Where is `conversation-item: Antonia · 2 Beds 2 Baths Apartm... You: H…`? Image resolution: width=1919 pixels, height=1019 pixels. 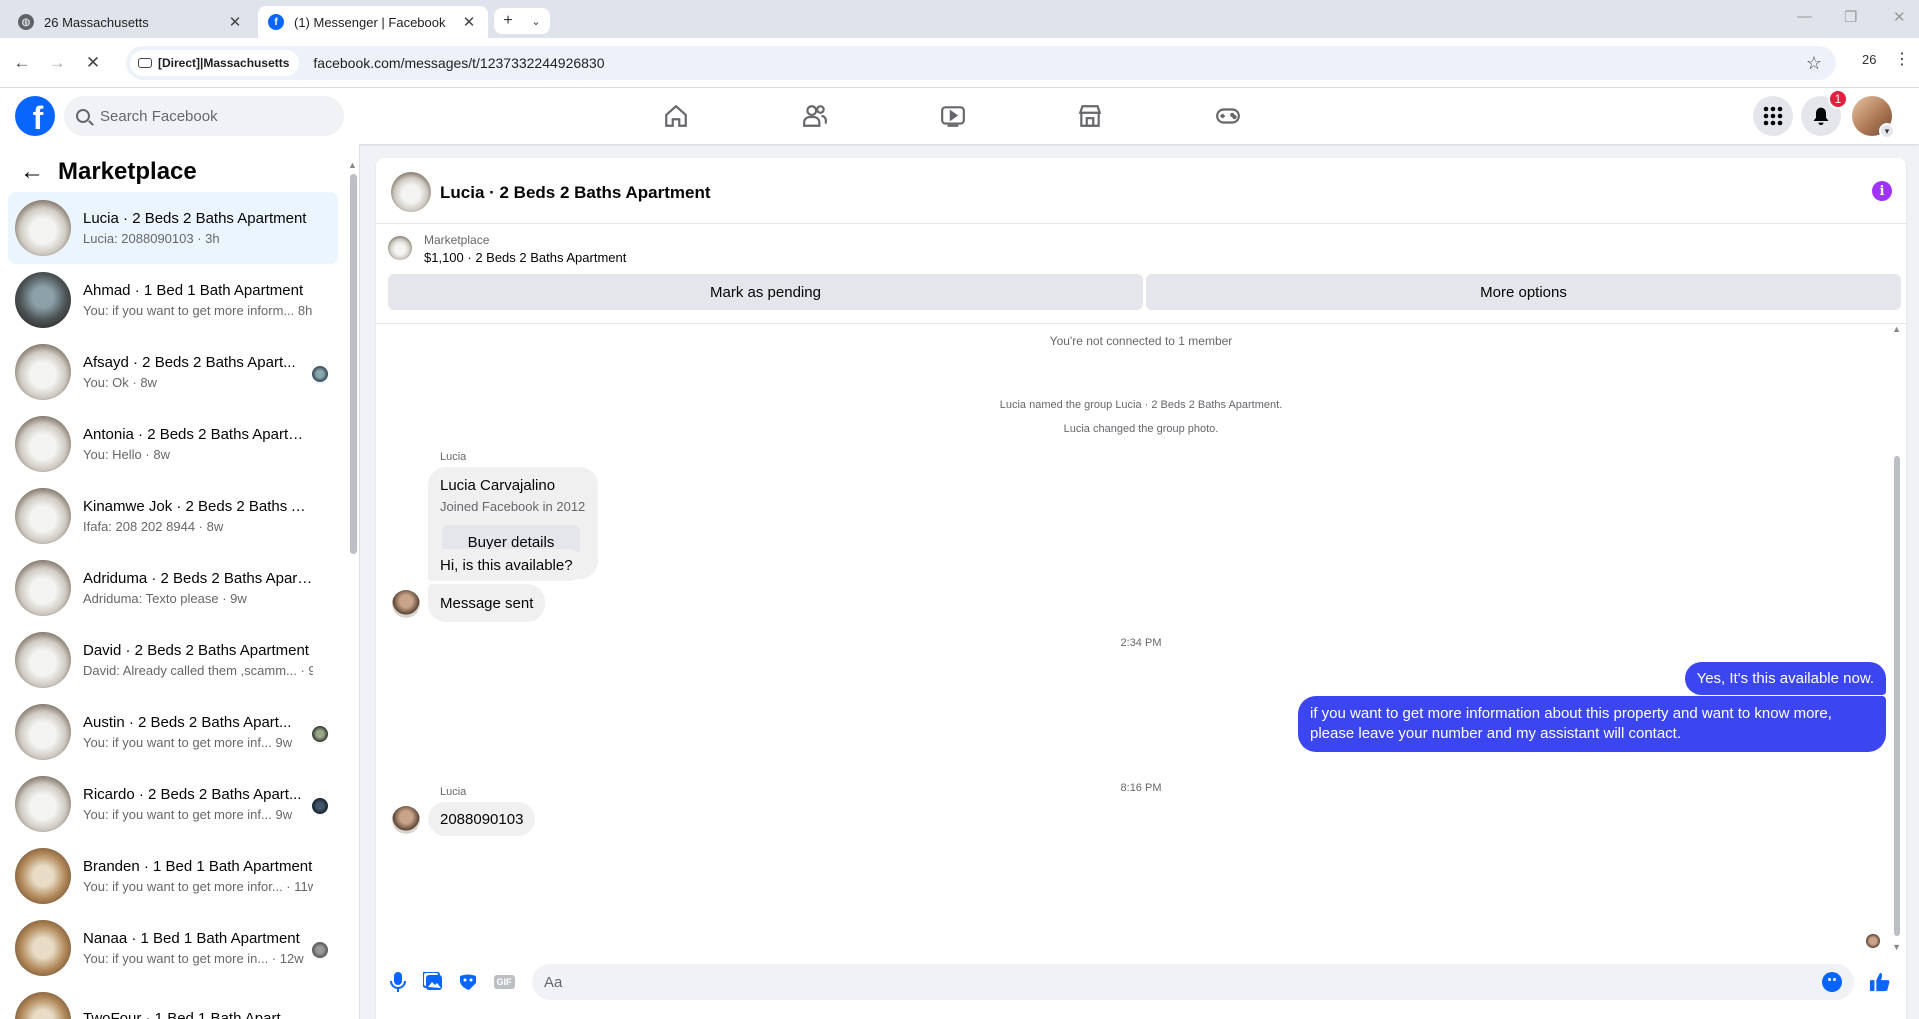
conversation-item: Antonia · 2 Beds 2 Baths Apartm... You: H… is located at coordinates (173, 444).